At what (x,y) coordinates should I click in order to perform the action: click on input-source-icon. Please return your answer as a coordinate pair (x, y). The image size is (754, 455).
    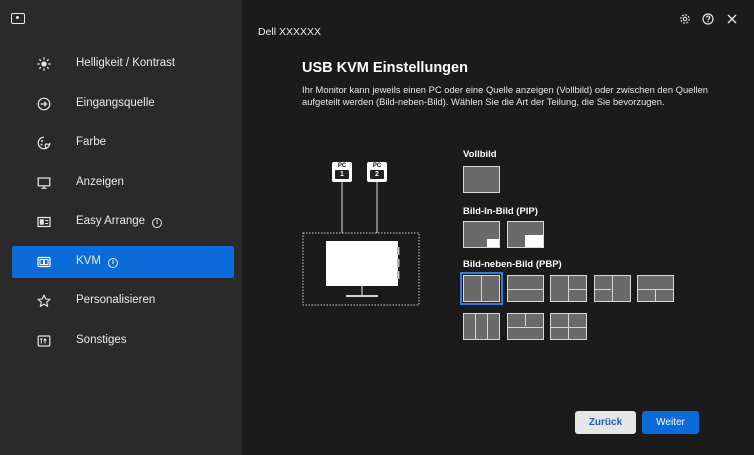
    Looking at the image, I should click on (44, 104).